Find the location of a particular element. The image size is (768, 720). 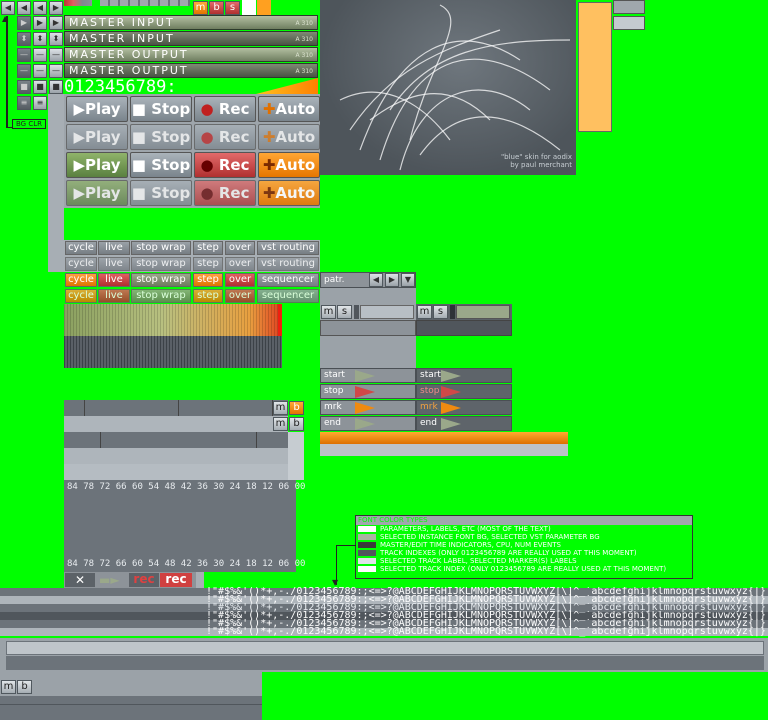

cycle-button-active: cycle is located at coordinates (81, 280).